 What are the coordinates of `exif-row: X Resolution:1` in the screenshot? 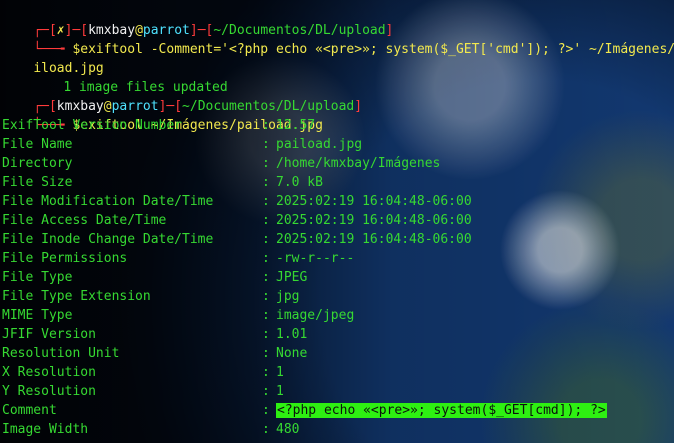 It's located at (143, 372).